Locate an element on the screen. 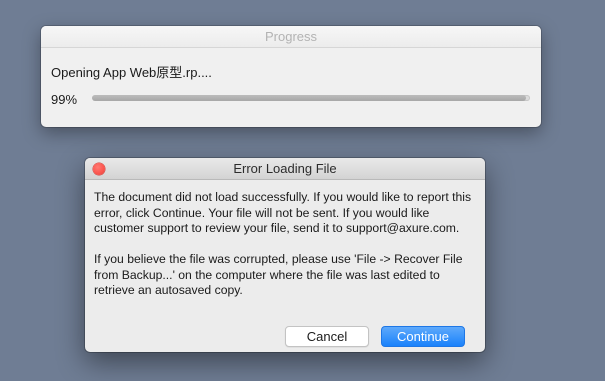 This screenshot has height=381, width=605. error-dialog-titlebar: Error Loading File is located at coordinates (285, 169).